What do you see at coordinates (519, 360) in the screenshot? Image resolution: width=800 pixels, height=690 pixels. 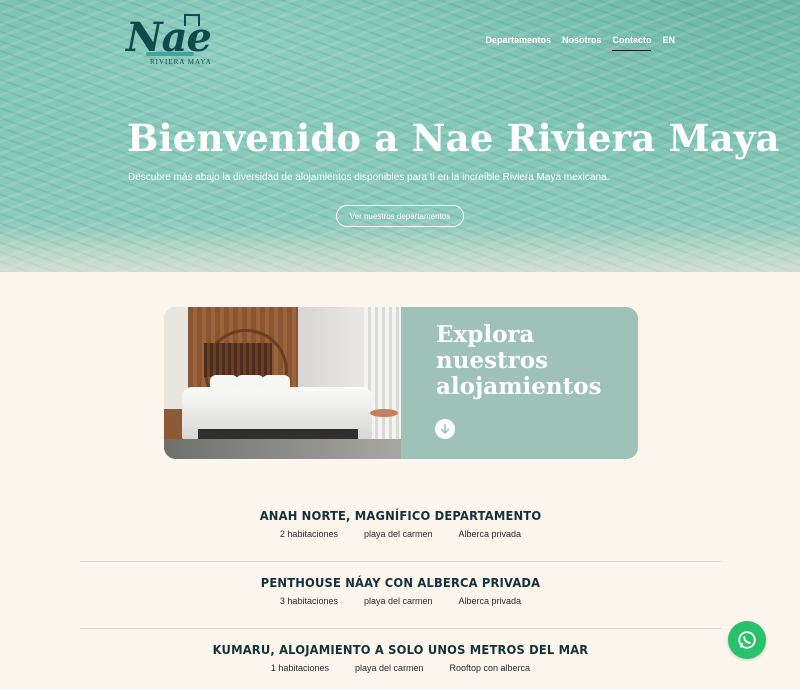 I see `explore-title: Explora nuestros alojamientos` at bounding box center [519, 360].